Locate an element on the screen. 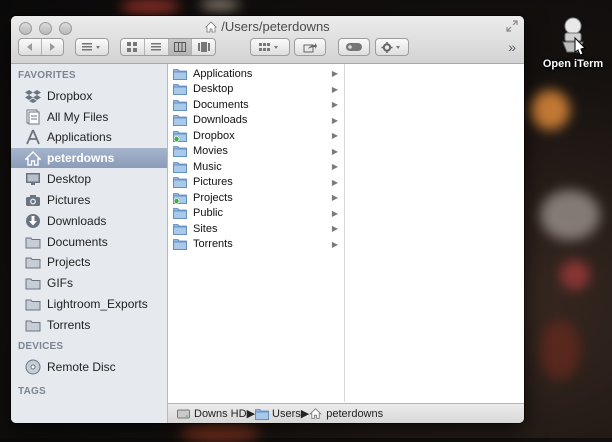 The width and height of the screenshot is (612, 442). sidebar-item-downloads: Downloads is located at coordinates (89, 221).